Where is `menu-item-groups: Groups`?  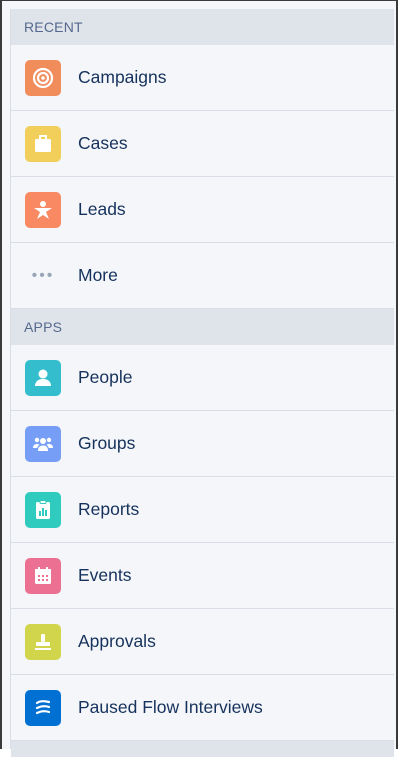
menu-item-groups: Groups is located at coordinates (202, 444).